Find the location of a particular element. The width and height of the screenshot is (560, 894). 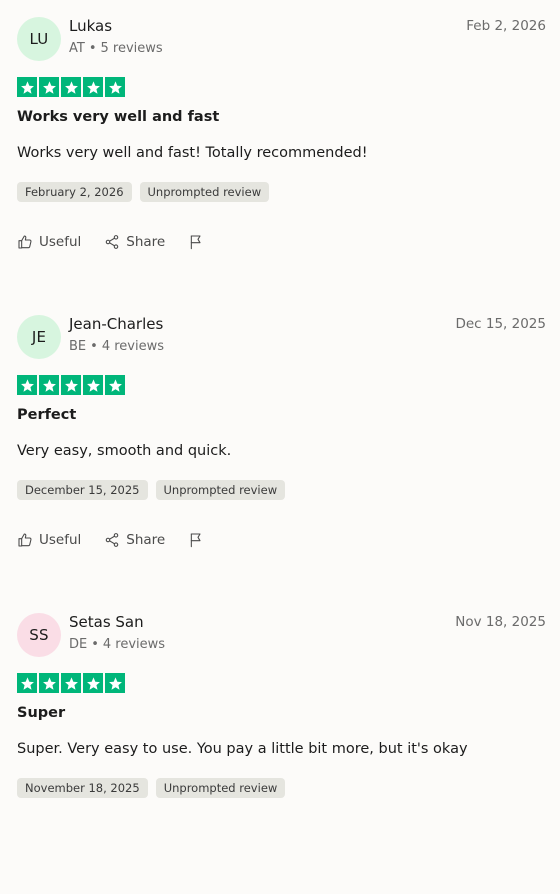

experience-date-tag: February 2, 2026 is located at coordinates (74, 192).